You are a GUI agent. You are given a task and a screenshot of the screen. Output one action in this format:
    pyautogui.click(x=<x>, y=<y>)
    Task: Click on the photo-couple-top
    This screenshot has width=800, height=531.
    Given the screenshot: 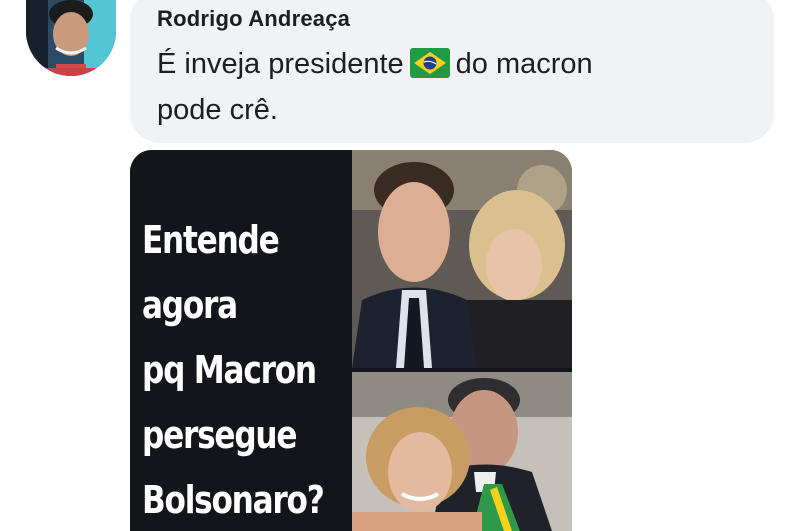 What is the action you would take?
    pyautogui.click(x=462, y=259)
    